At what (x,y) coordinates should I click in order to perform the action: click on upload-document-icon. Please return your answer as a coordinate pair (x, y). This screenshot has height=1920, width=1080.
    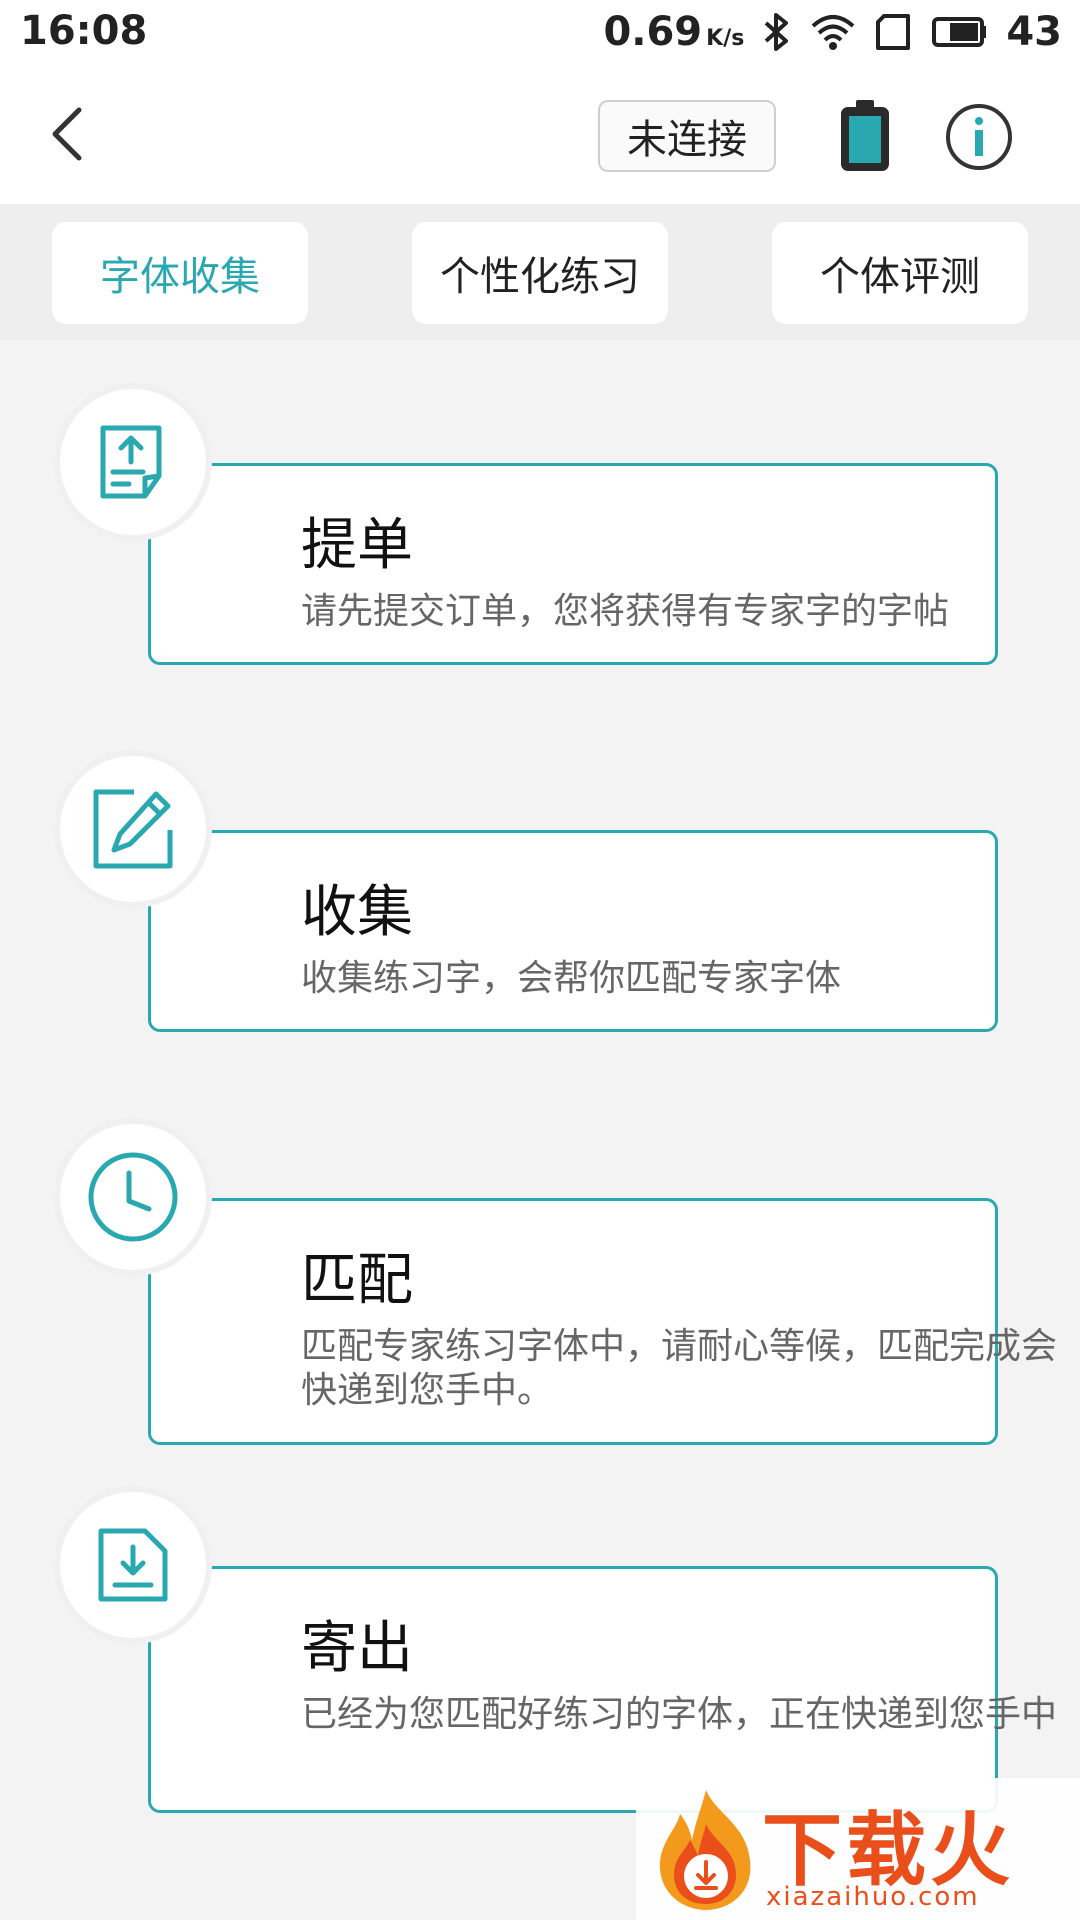
    Looking at the image, I should click on (131, 462).